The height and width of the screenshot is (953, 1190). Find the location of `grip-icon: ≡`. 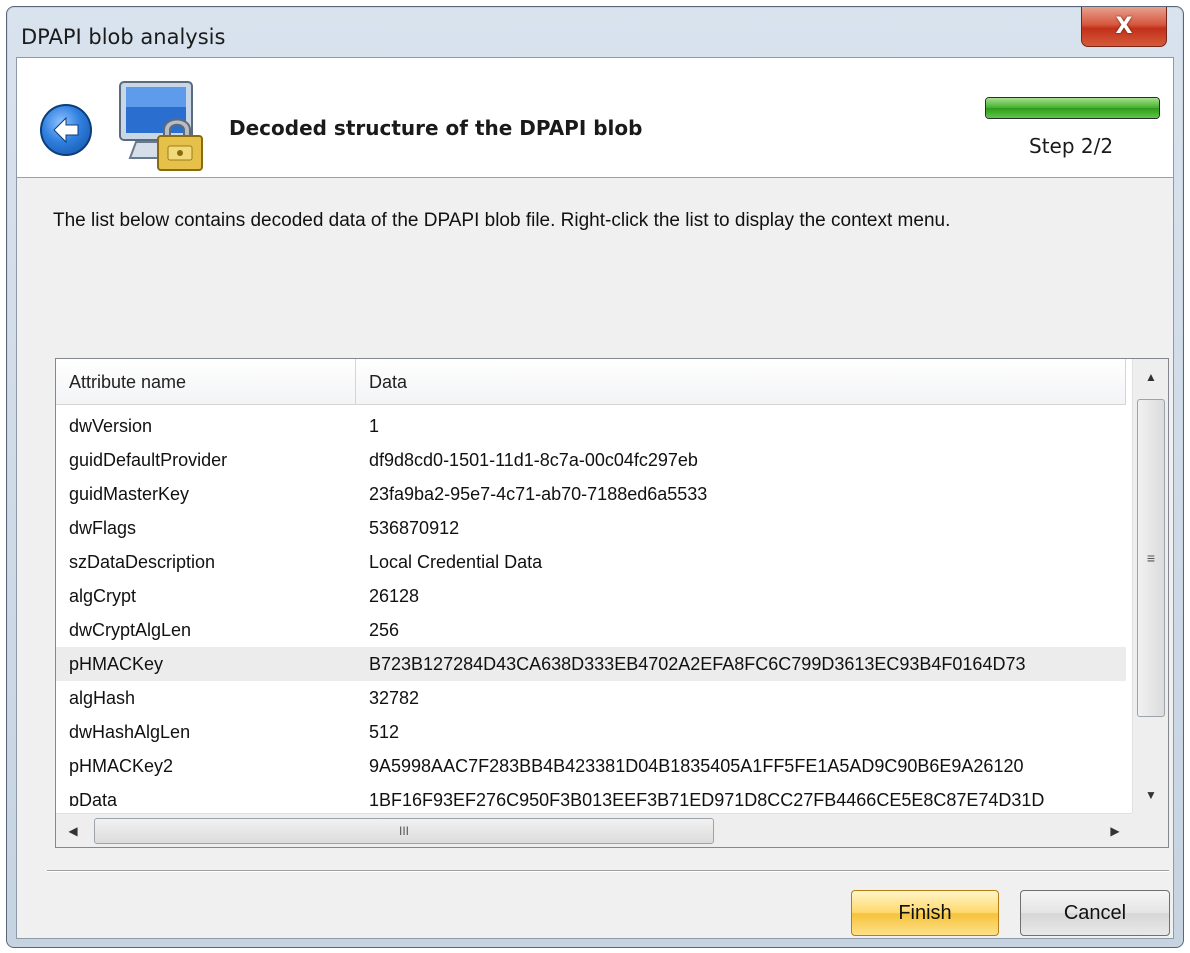

grip-icon: ≡ is located at coordinates (1151, 558).